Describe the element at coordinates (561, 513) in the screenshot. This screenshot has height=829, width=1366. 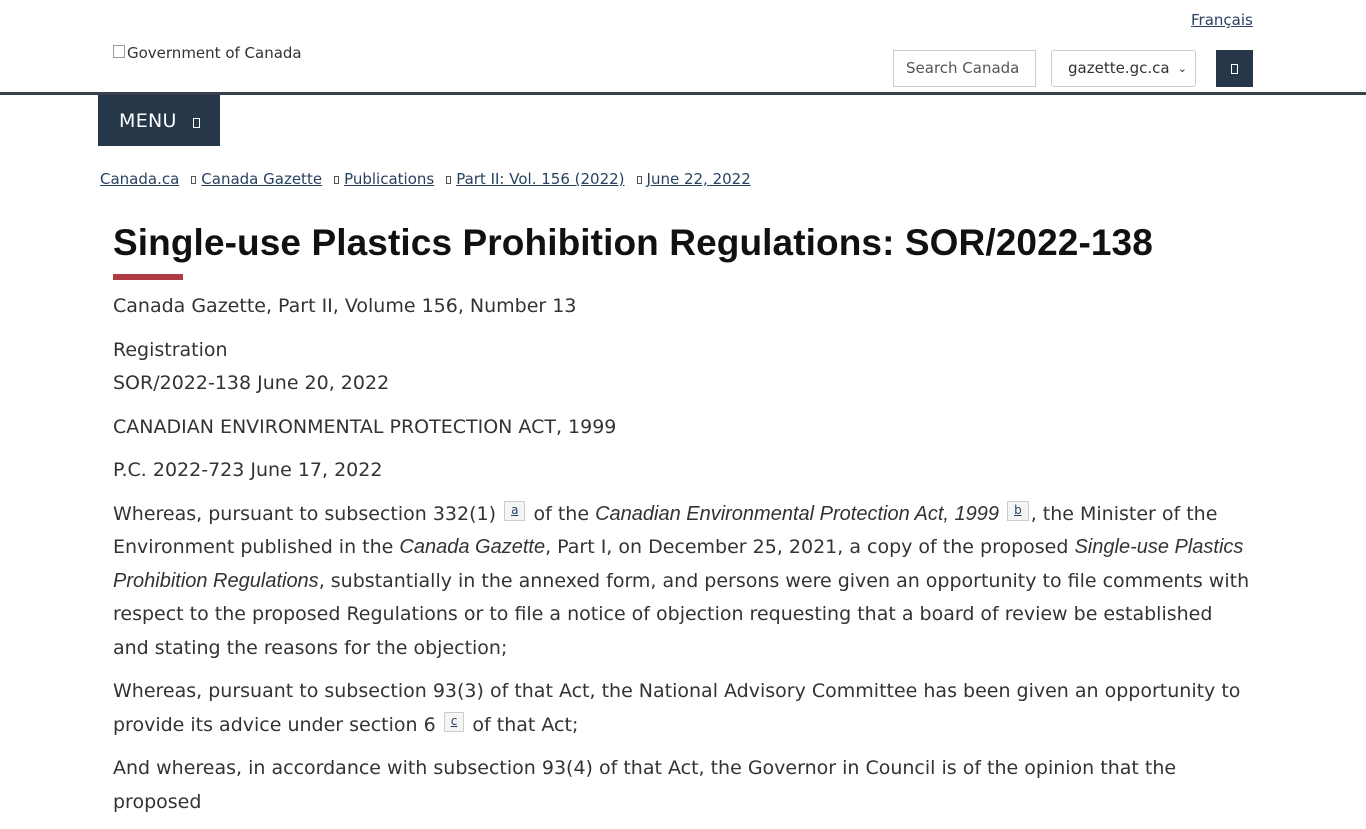
I see `para1-text-2: of the` at that location.